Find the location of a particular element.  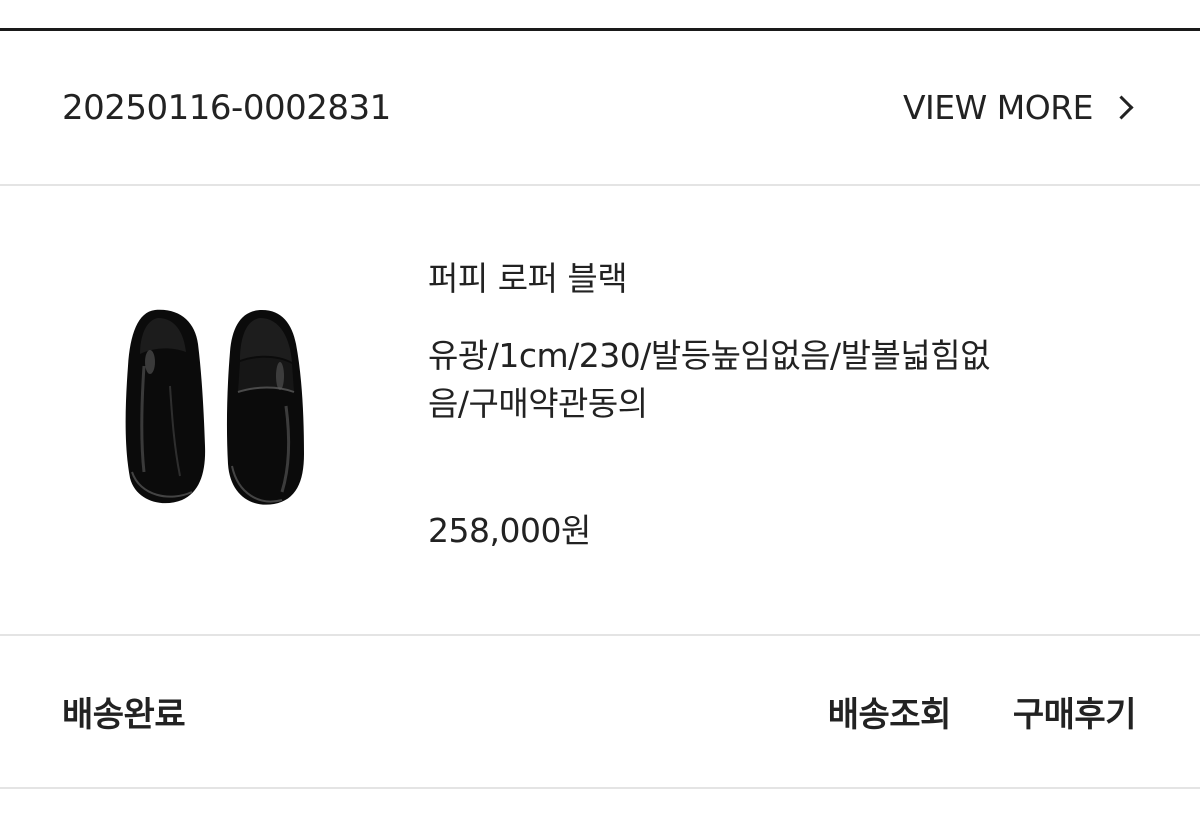

delivery-status: 배송완료 is located at coordinates (124, 715).